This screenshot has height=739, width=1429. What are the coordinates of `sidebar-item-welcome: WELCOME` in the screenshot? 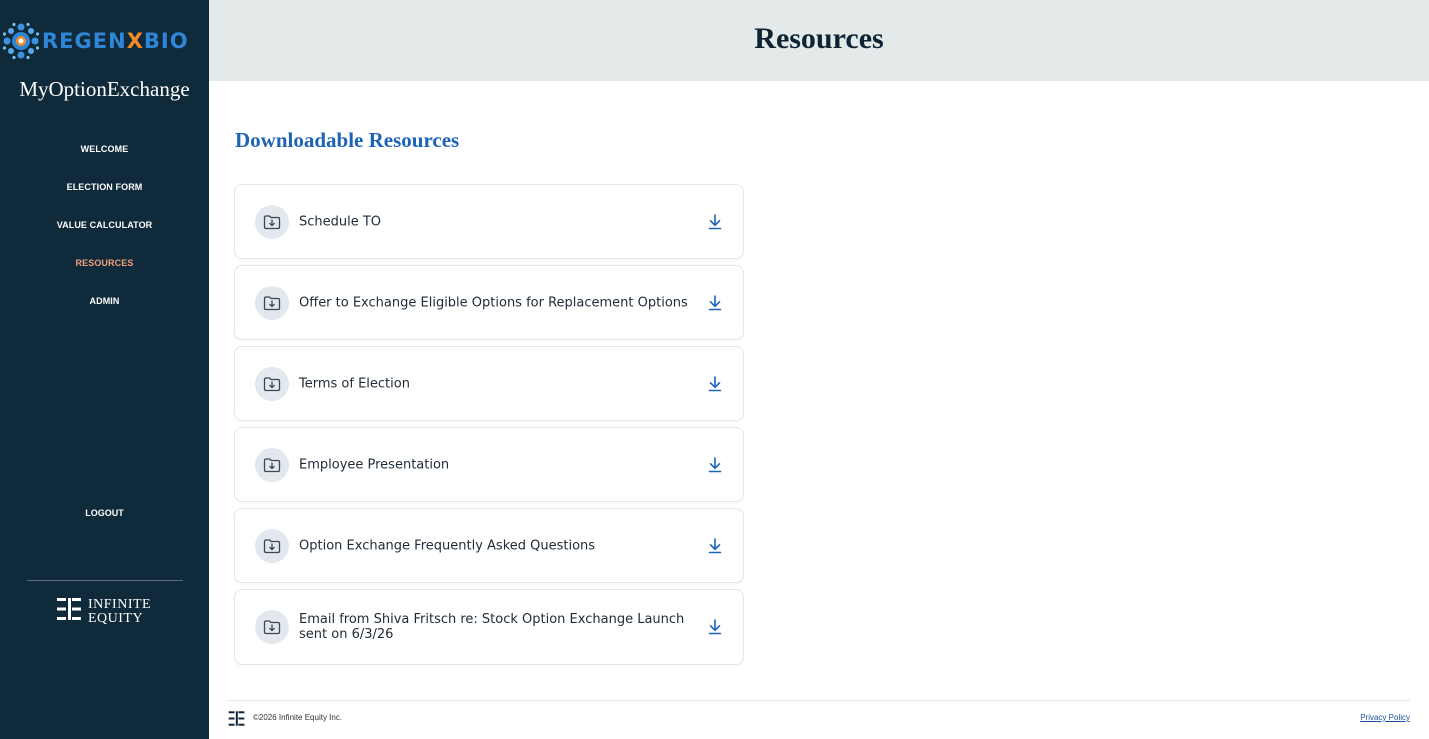 It's located at (104, 159).